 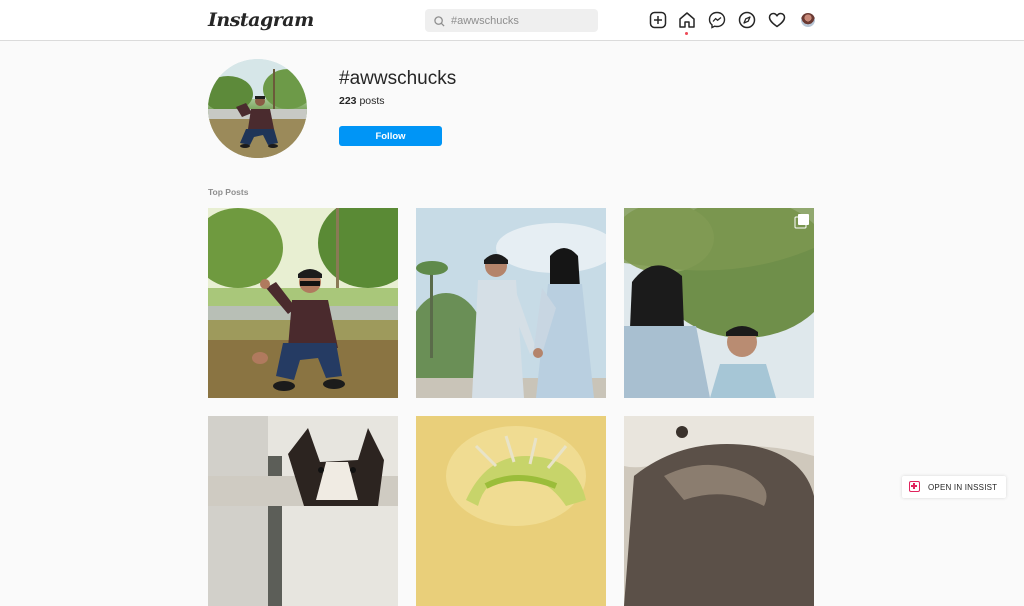 I want to click on explore-icon, so click(x=747, y=20).